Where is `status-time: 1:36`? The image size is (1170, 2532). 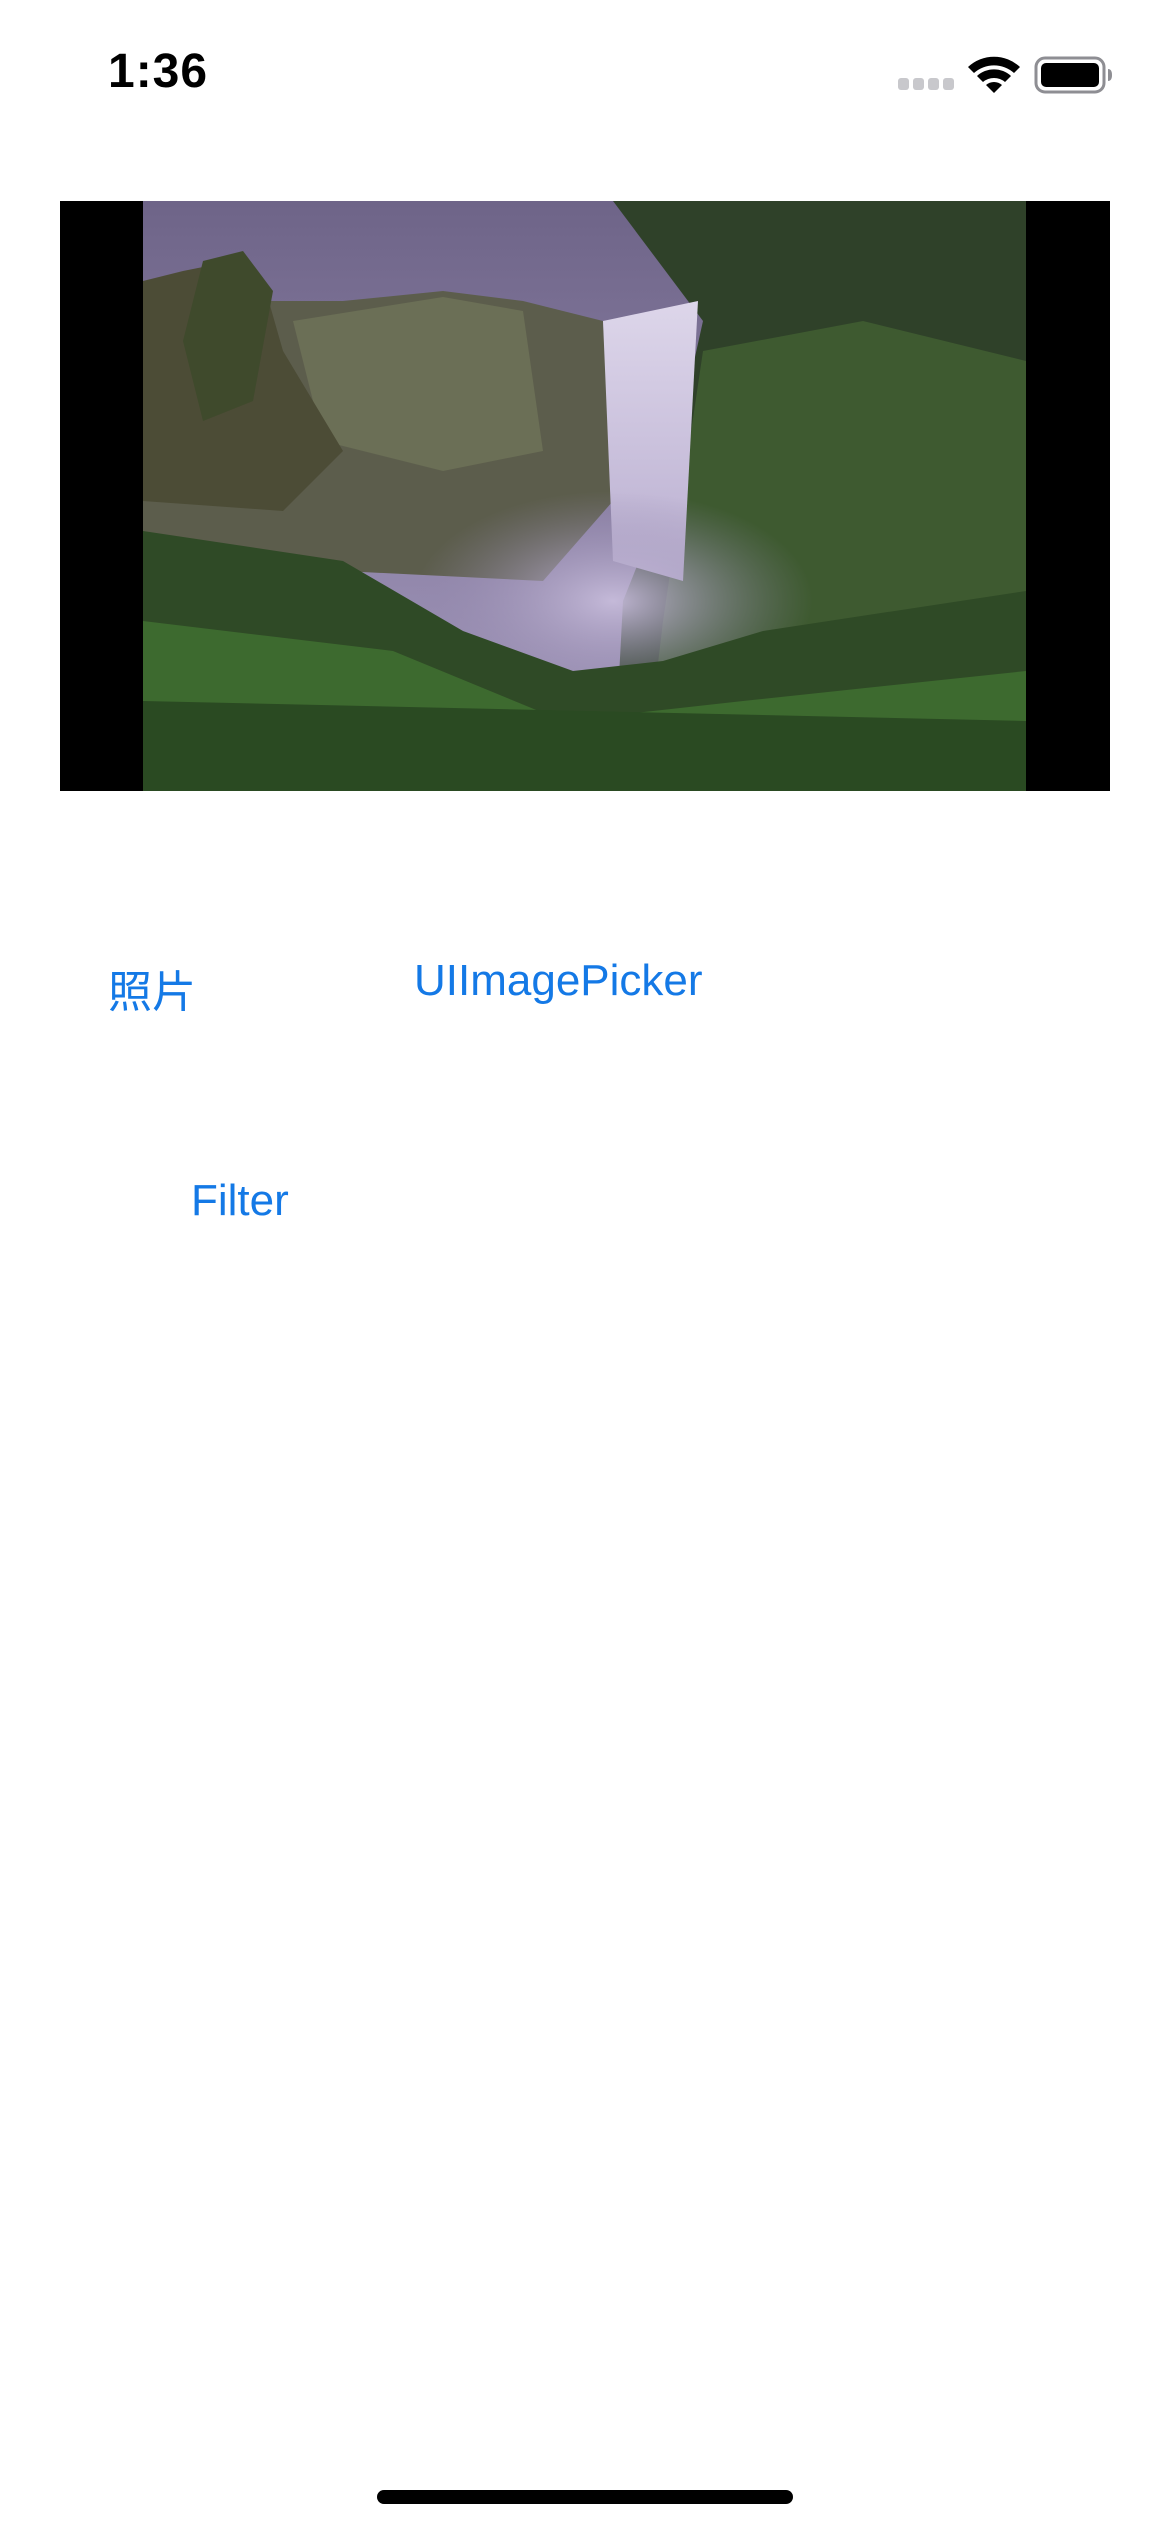 status-time: 1:36 is located at coordinates (158, 71).